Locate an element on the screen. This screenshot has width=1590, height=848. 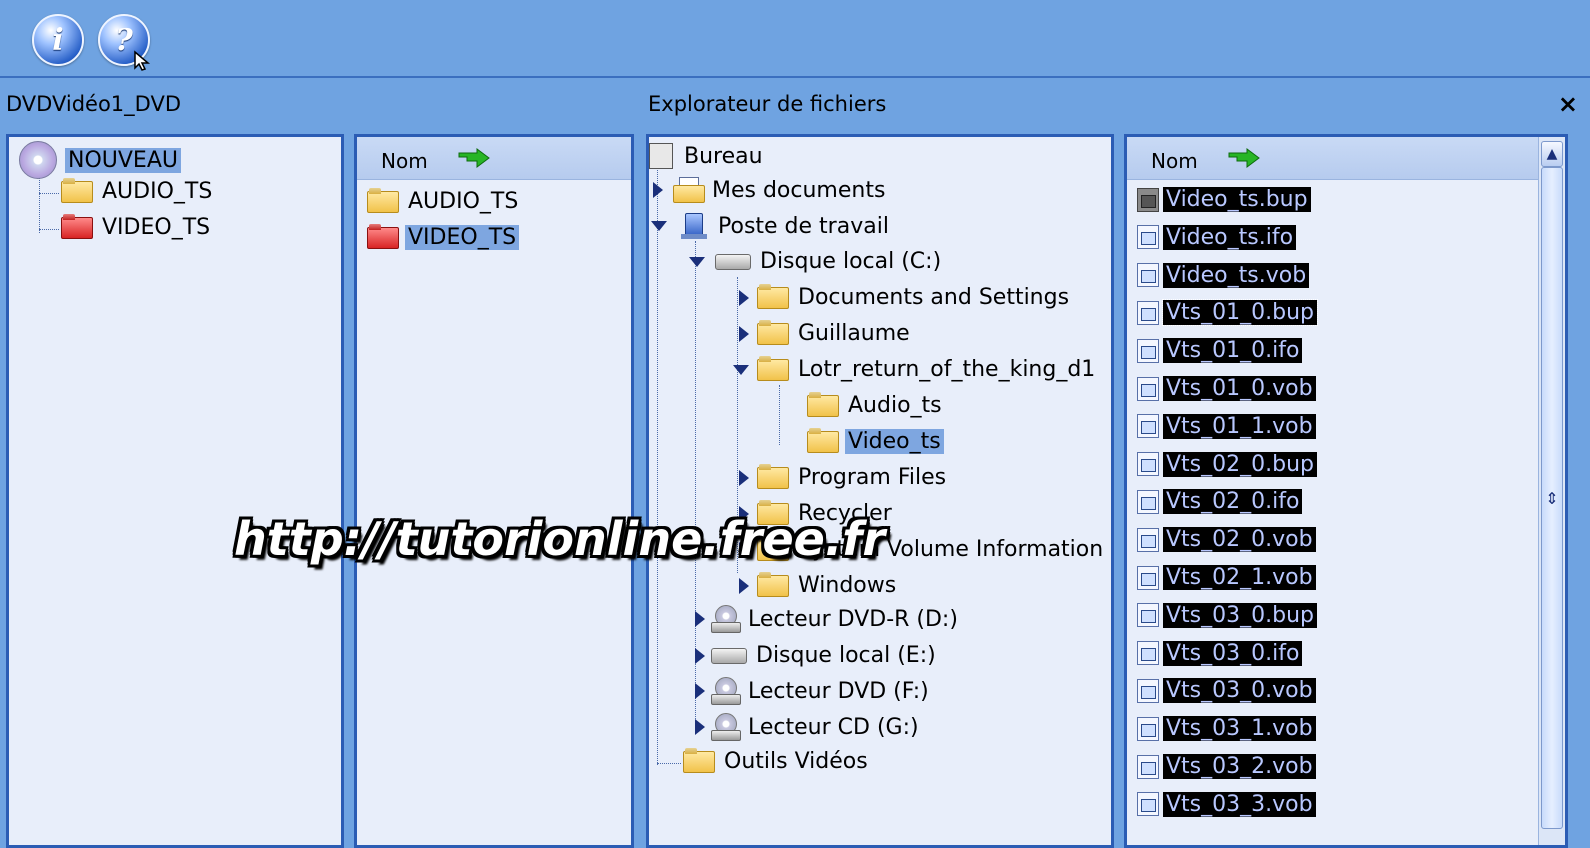
project-title: DVDVidéo1_DVD is located at coordinates (94, 104).